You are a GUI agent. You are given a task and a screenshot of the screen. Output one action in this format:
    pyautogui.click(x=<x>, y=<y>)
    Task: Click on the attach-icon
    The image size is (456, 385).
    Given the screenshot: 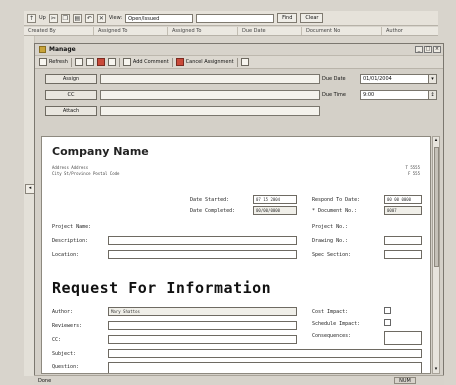 What is the action you would take?
    pyautogui.click(x=111, y=62)
    